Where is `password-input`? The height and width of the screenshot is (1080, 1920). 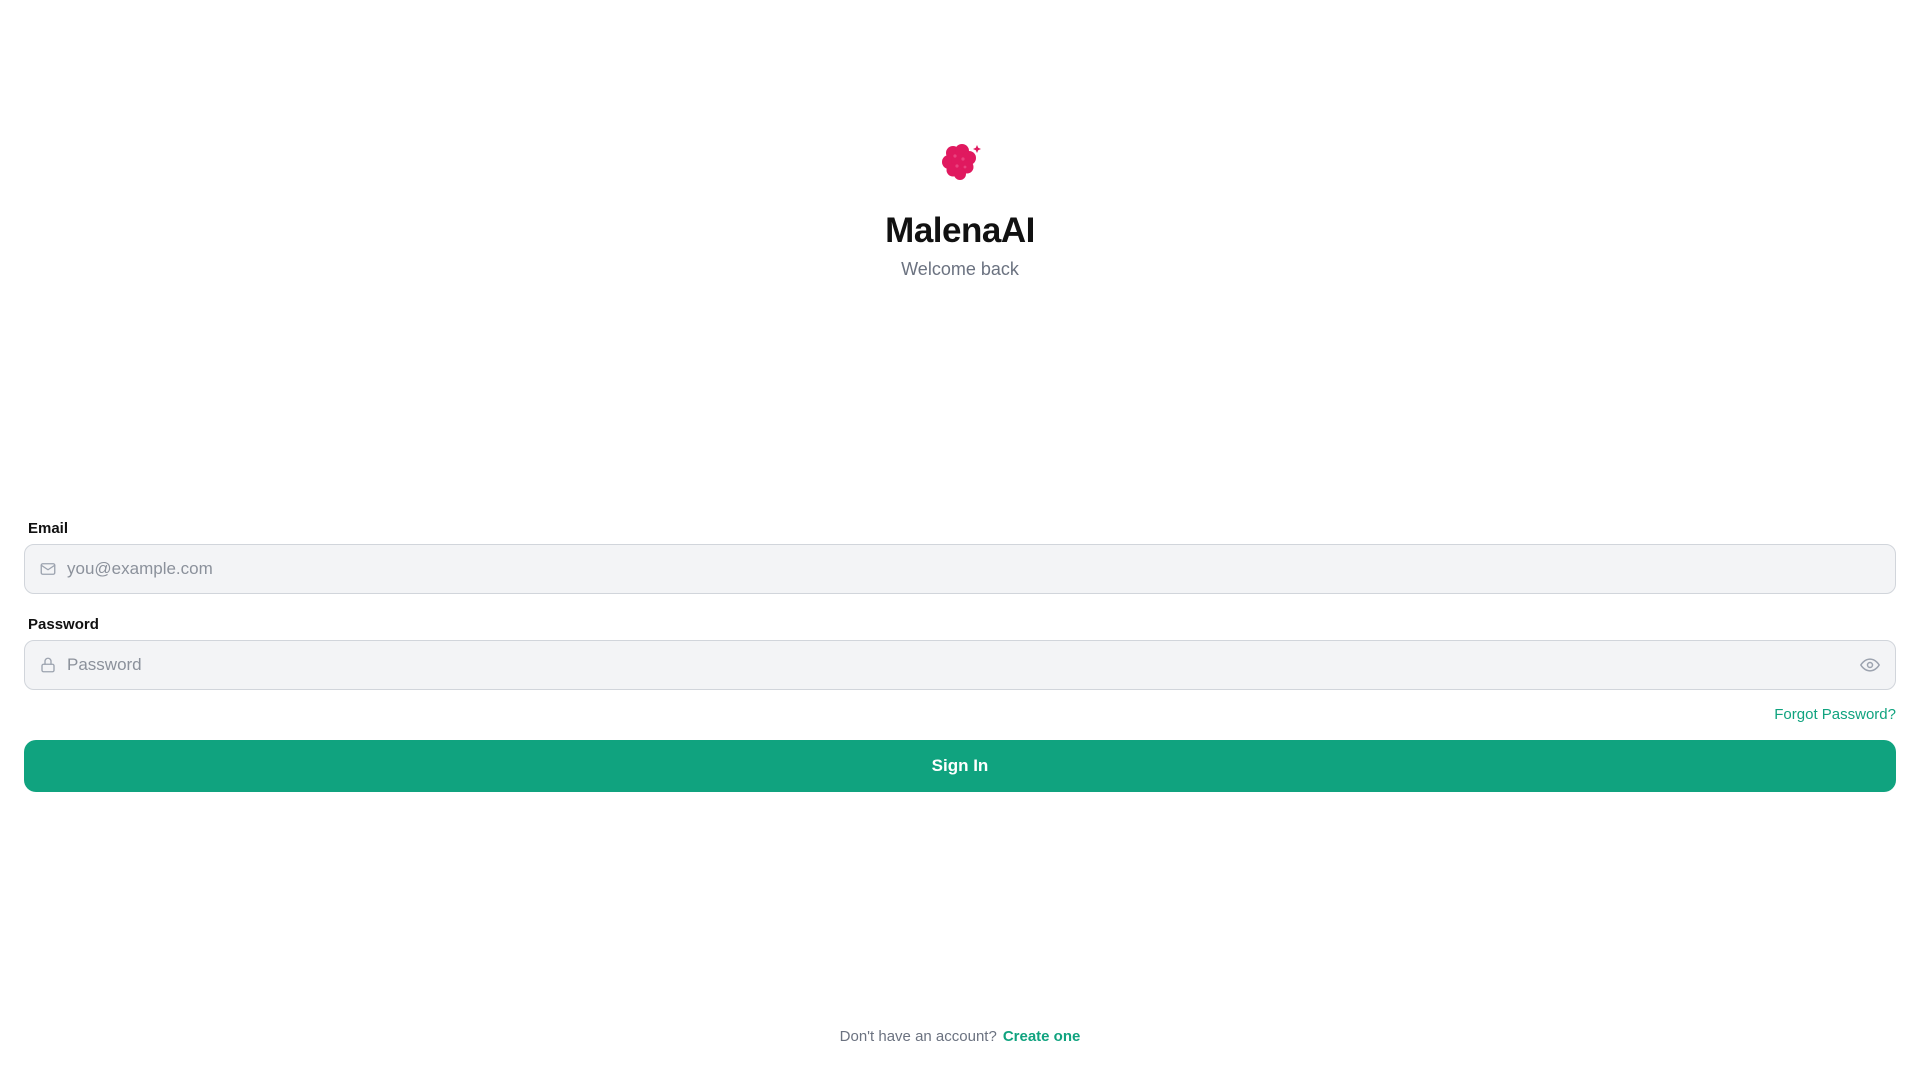 password-input is located at coordinates (960, 665).